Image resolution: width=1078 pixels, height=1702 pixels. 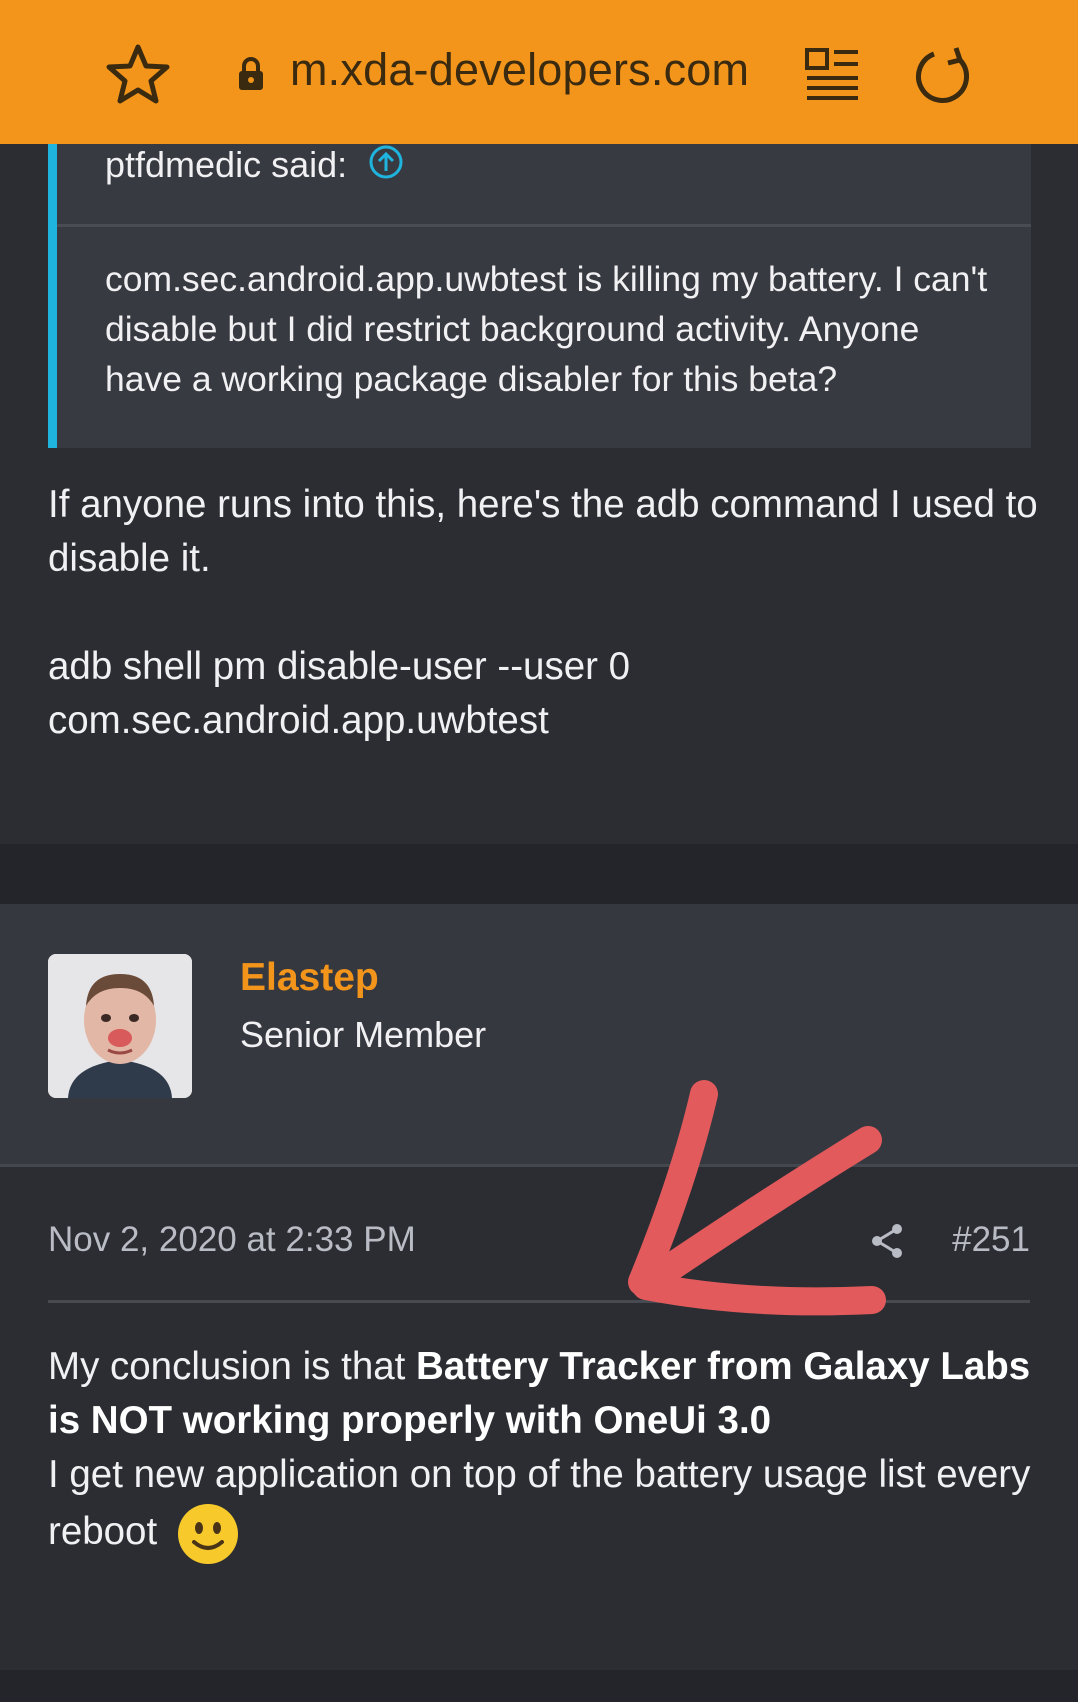 I want to click on post-body-intro: My conclusion is that, so click(x=232, y=1366).